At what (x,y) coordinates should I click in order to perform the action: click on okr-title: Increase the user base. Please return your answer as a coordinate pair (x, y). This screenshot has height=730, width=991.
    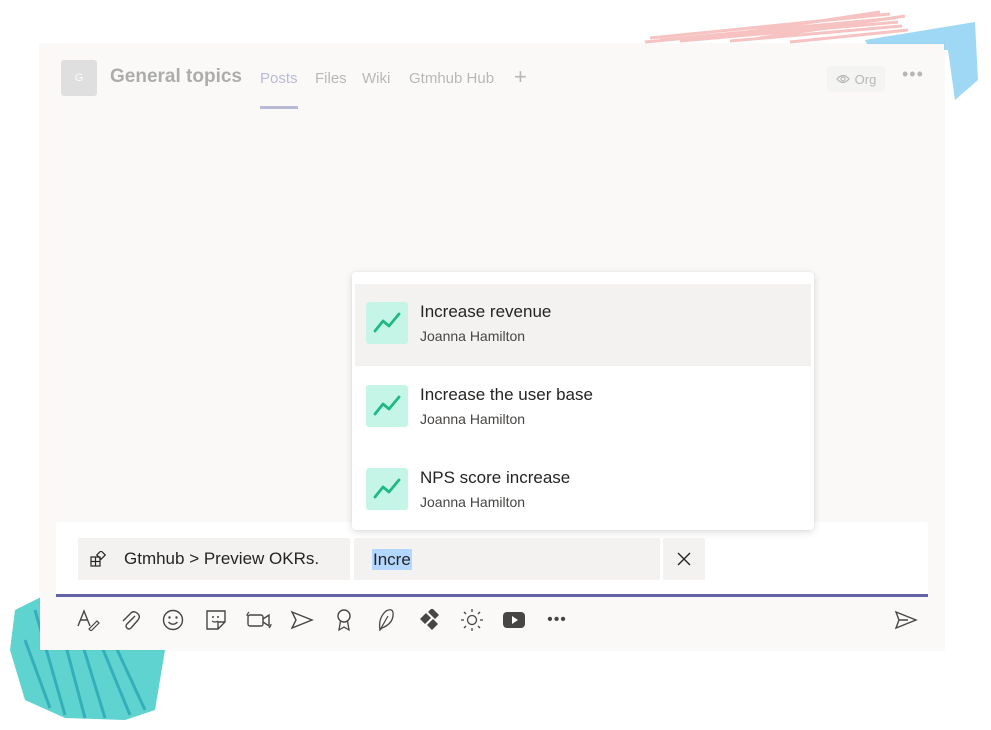
    Looking at the image, I should click on (506, 394).